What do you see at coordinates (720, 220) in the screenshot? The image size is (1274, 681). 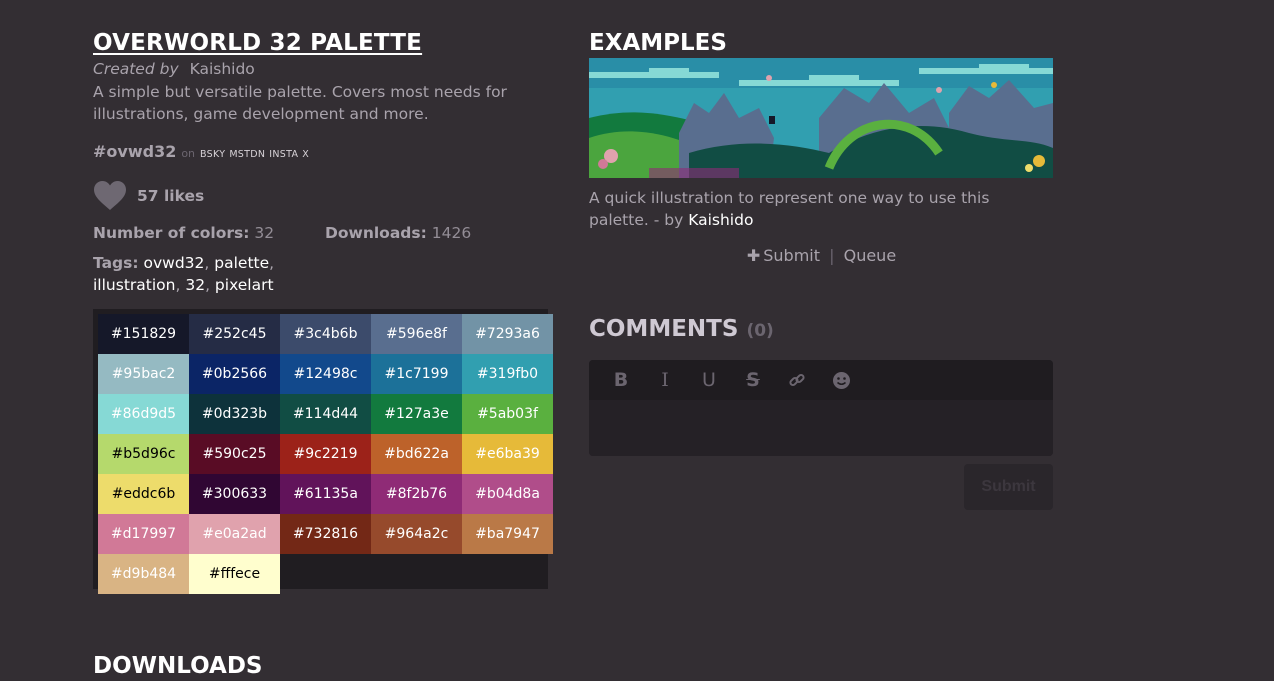 I see `caption-author-link: Kaishido` at bounding box center [720, 220].